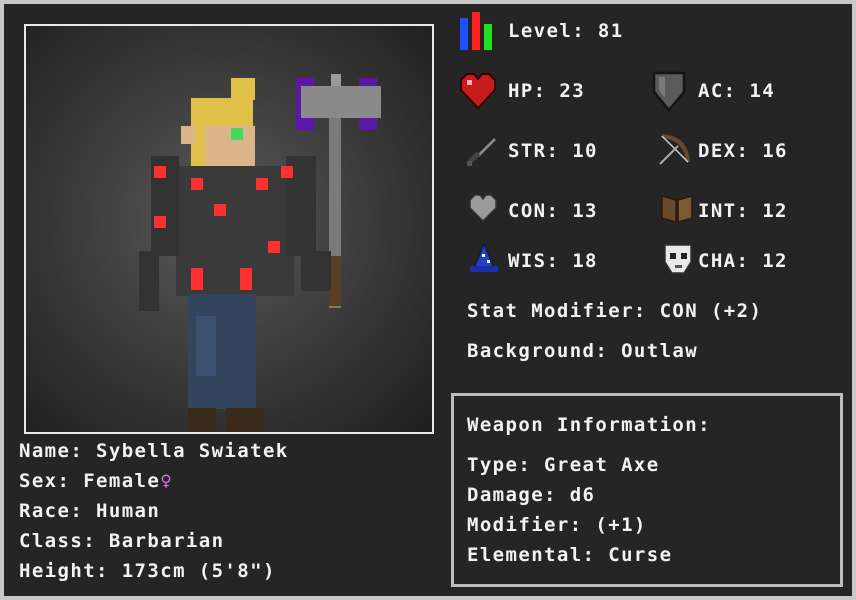 The height and width of the screenshot is (600, 856). I want to click on wizard-hat-icon, so click(484, 257).